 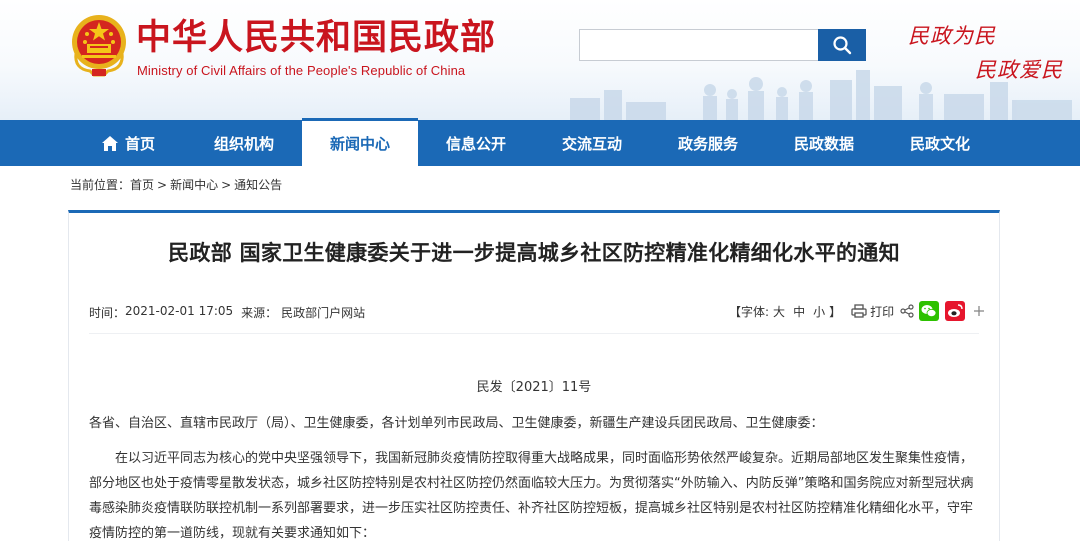 I want to click on article-tools: 【字体: 大 中 小 】 打印, so click(x=857, y=311).